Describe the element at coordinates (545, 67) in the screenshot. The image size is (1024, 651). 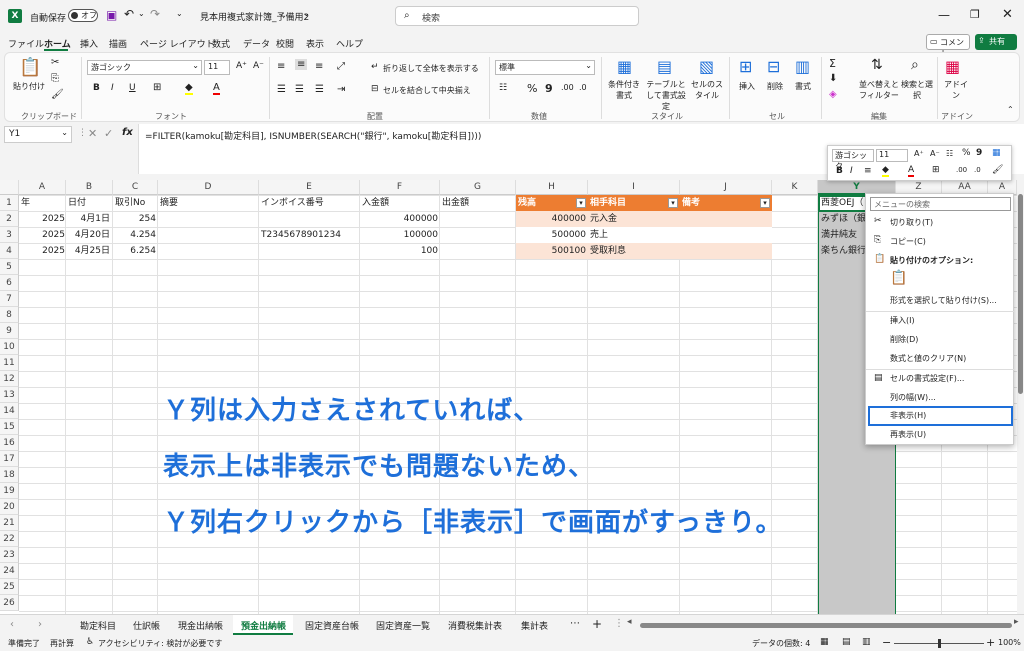
I see `number-format-select: 標準 ⌄` at that location.